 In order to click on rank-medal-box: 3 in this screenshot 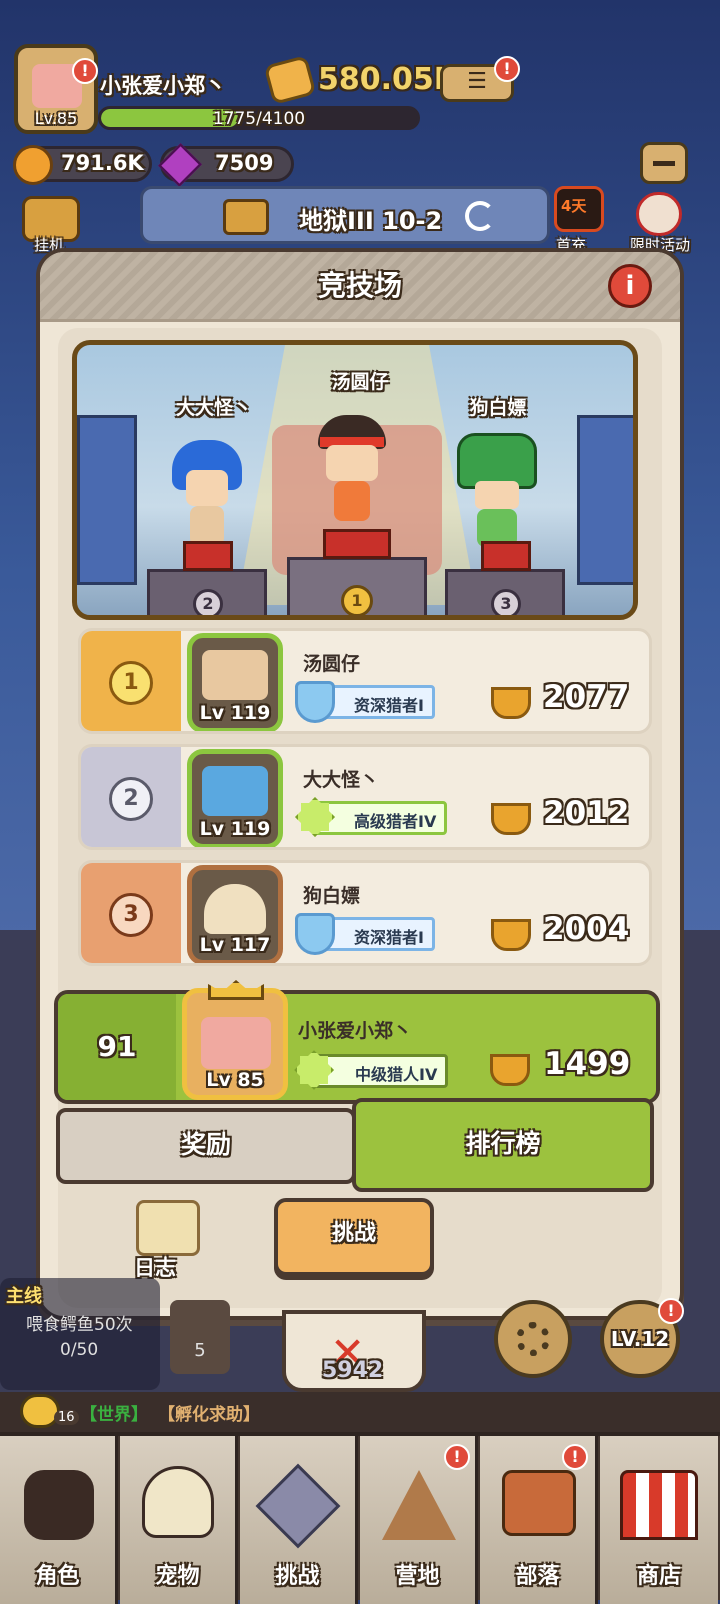, I will do `click(131, 913)`.